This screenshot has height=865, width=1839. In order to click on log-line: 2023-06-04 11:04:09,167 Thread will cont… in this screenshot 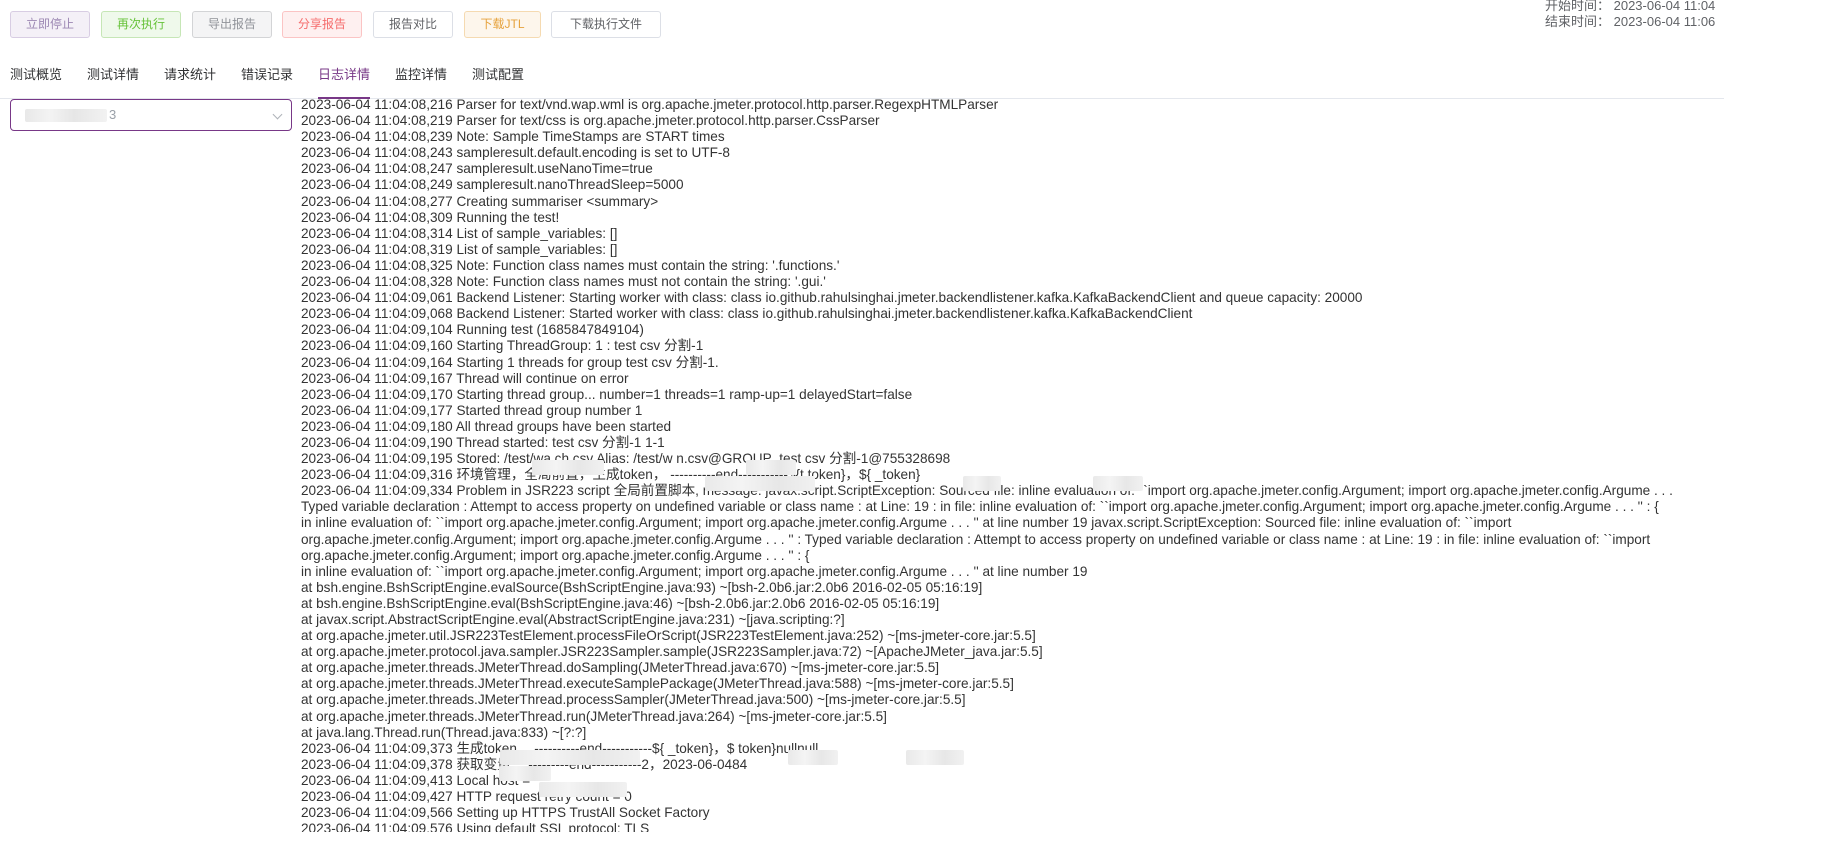, I will do `click(465, 378)`.